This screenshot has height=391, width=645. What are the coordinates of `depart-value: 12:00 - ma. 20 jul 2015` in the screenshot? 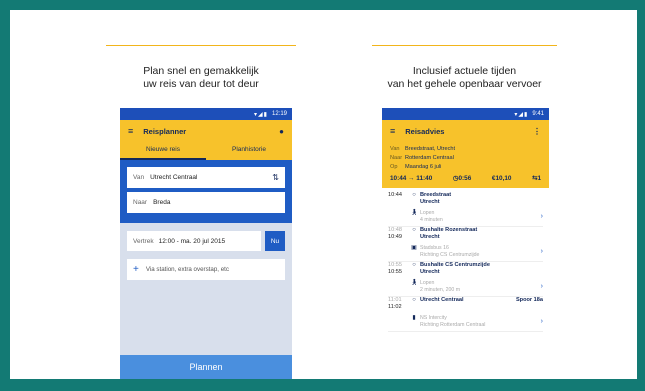 It's located at (192, 241).